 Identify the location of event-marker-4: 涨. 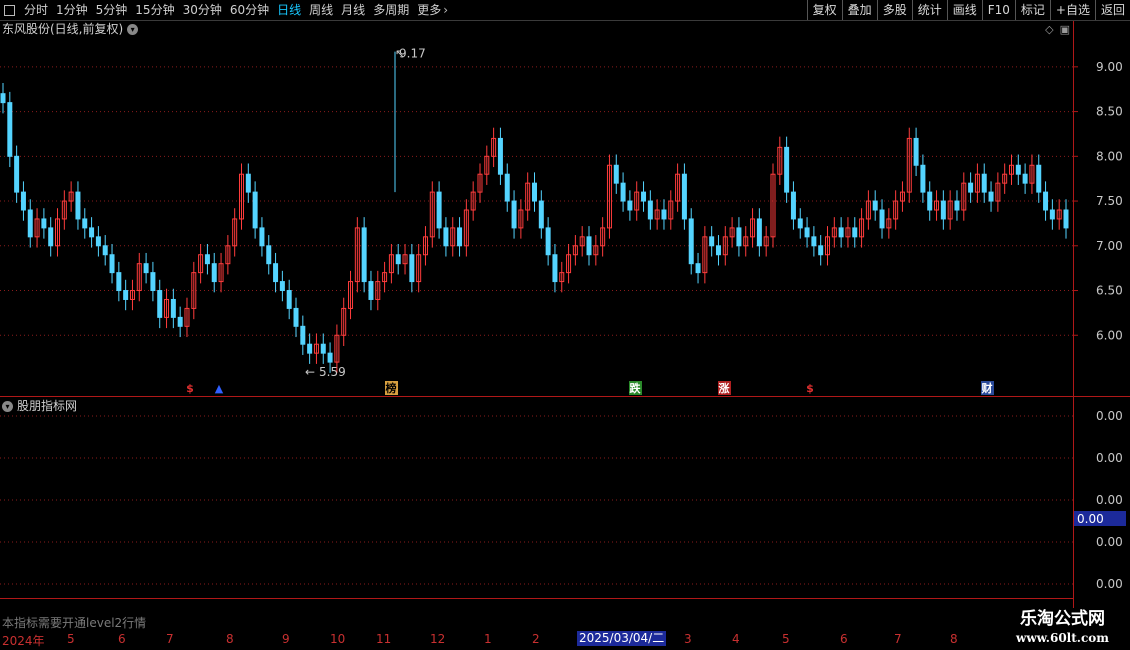
(724, 388).